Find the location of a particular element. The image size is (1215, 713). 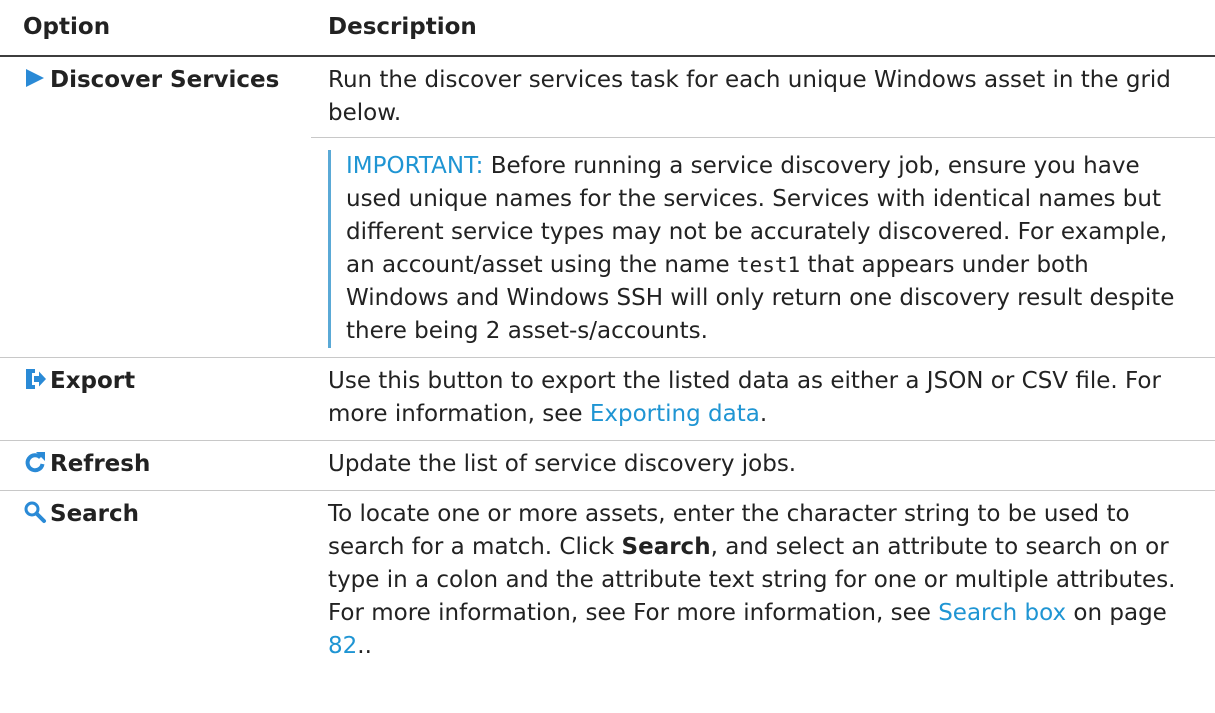

option-label-discover-services: Discover Services is located at coordinates (165, 80).